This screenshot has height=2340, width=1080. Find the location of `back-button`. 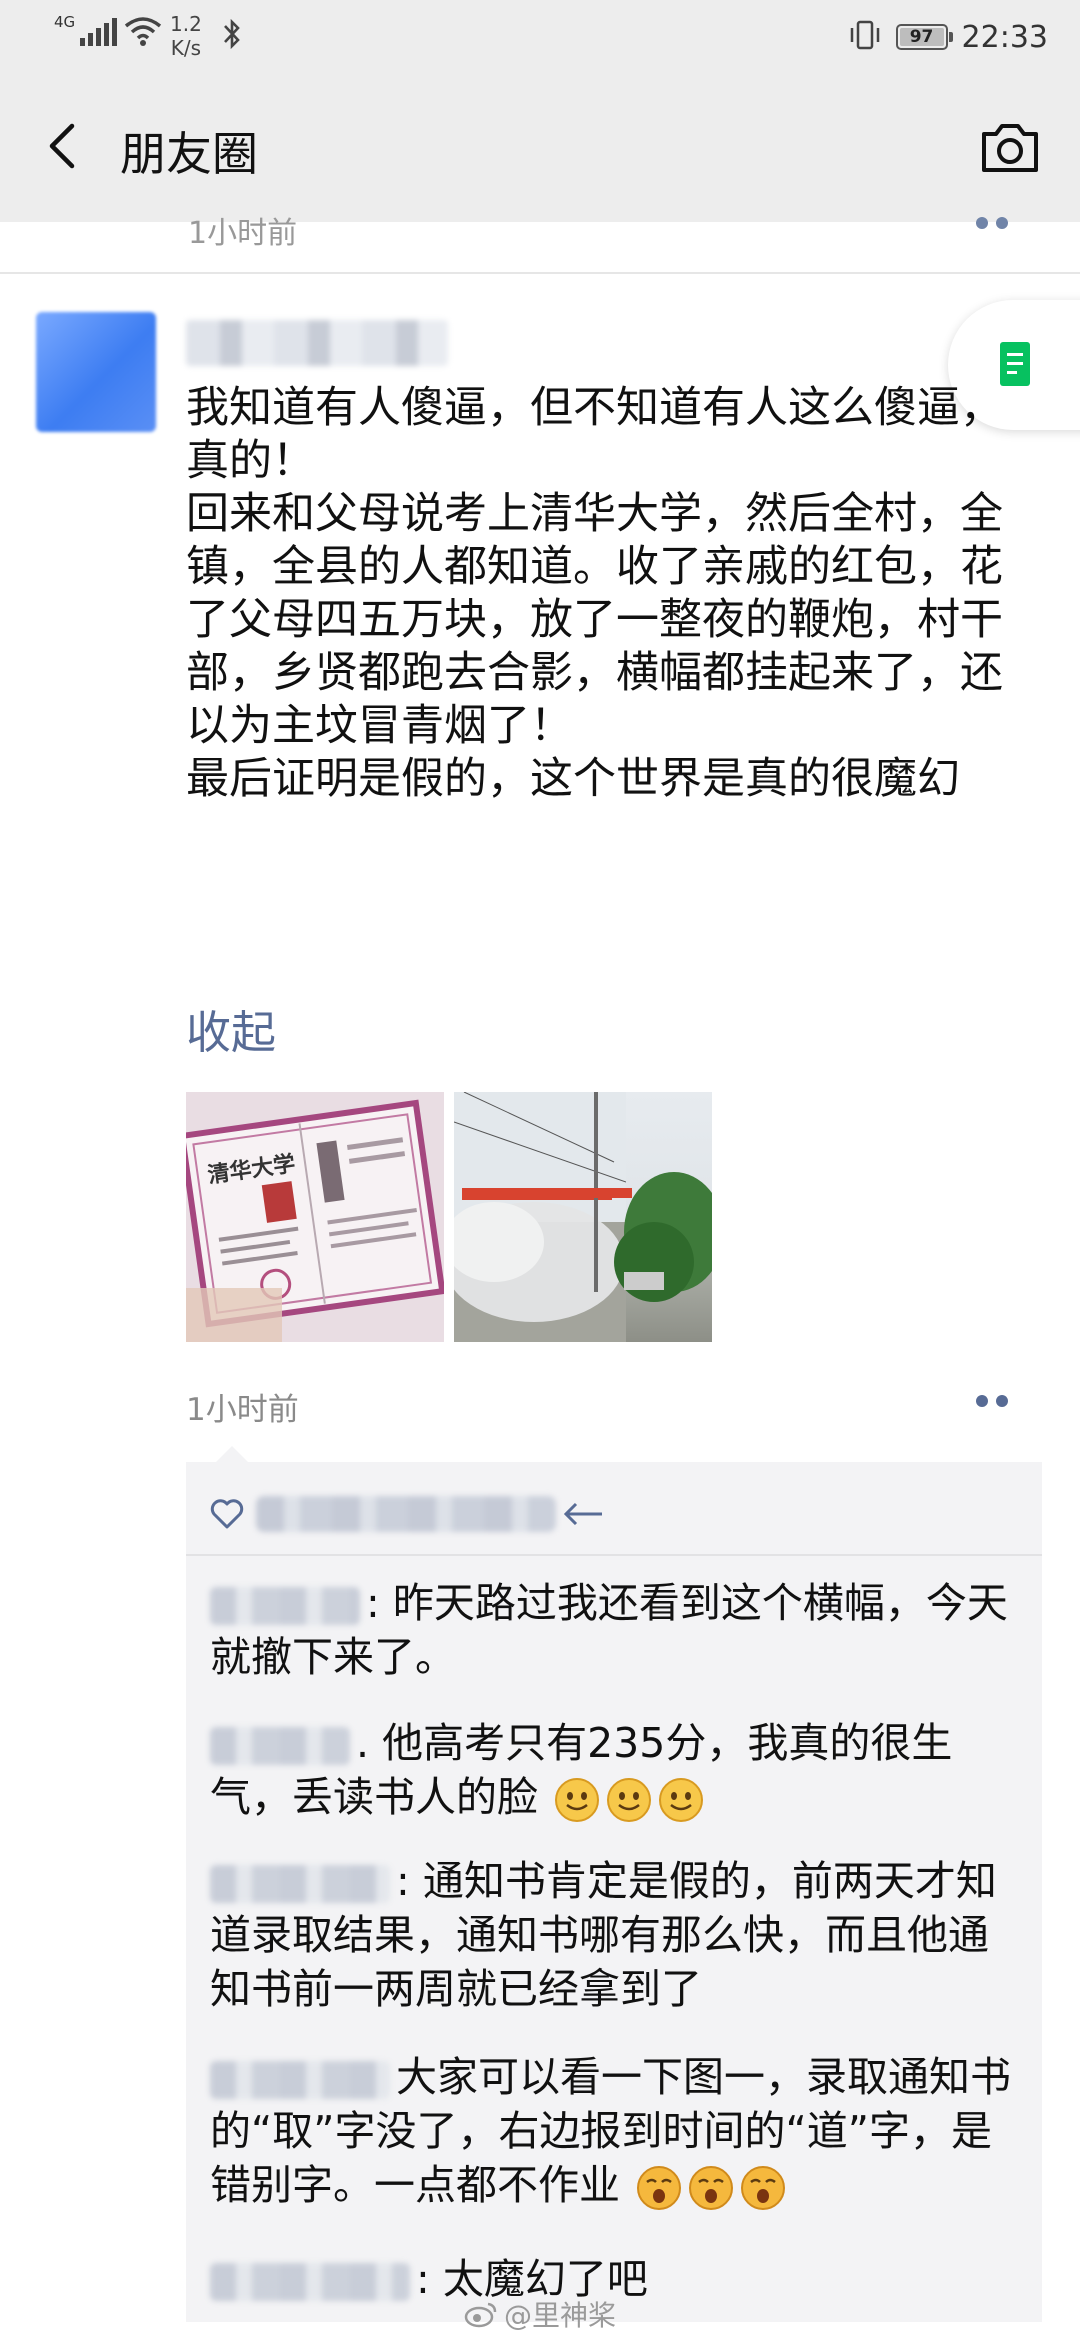

back-button is located at coordinates (64, 146).